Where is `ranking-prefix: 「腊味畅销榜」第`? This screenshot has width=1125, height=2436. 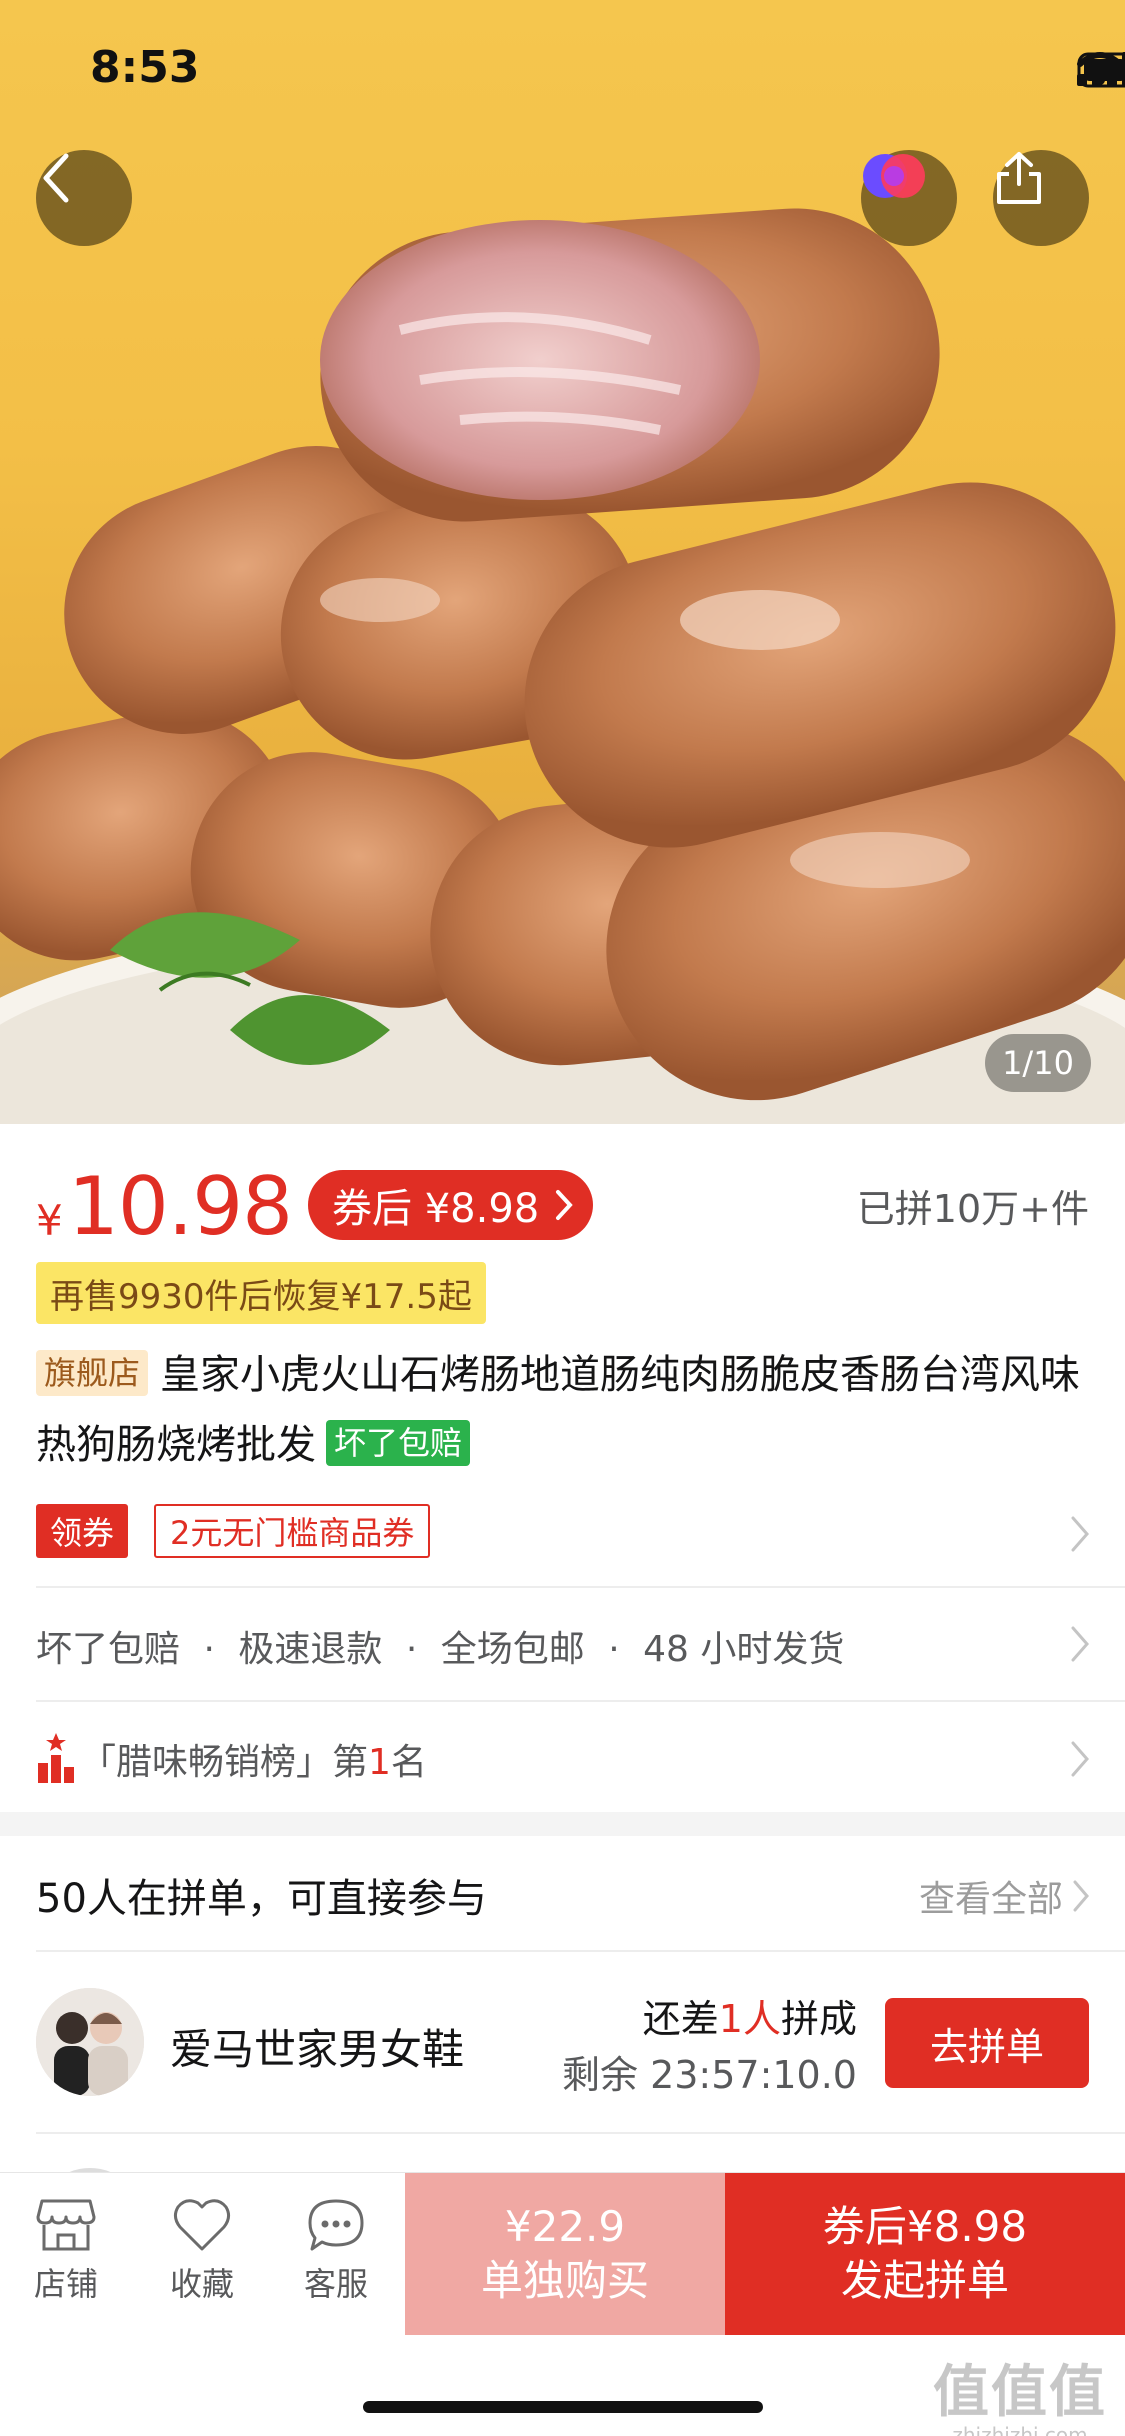
ranking-prefix: 「腊味畅销榜」第 is located at coordinates (224, 1762).